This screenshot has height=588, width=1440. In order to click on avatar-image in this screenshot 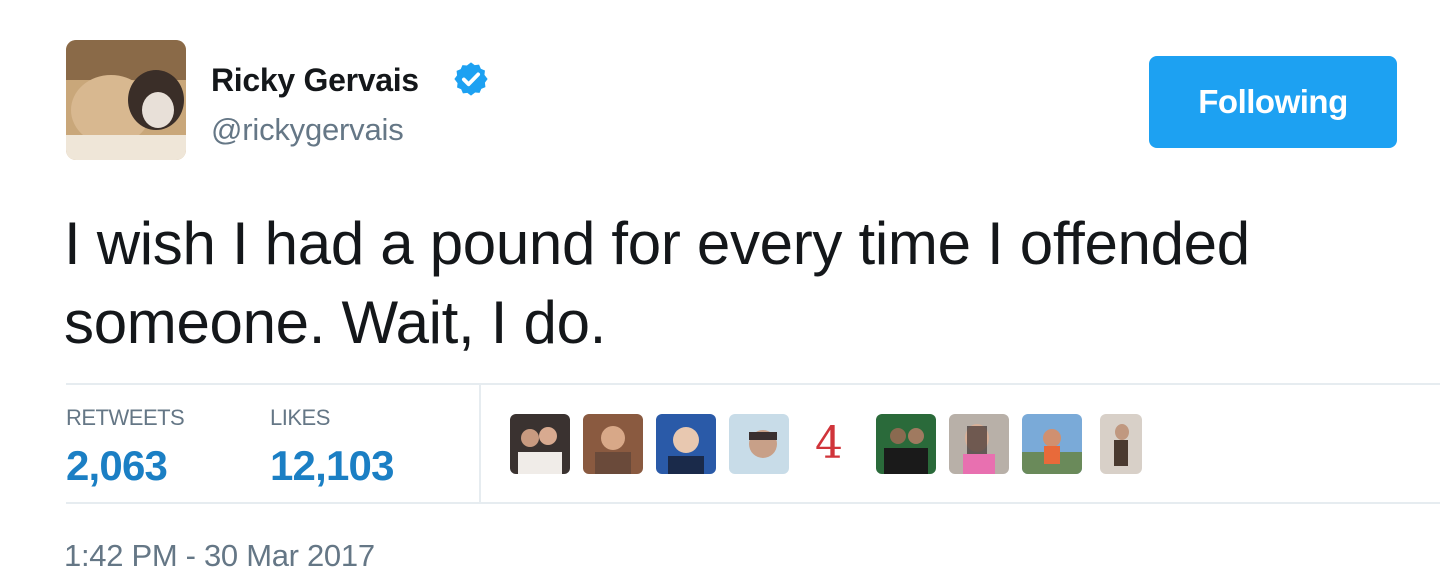, I will do `click(126, 100)`.